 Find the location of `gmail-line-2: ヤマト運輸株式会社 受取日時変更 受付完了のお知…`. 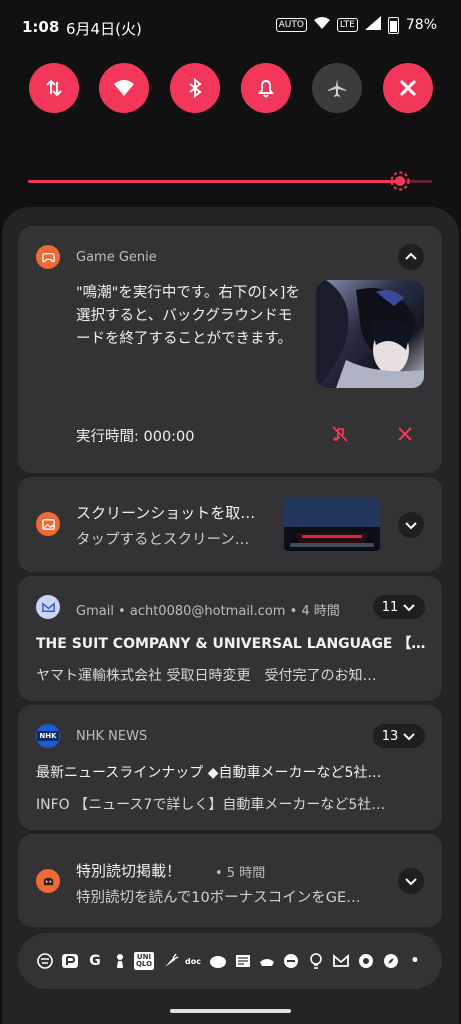

gmail-line-2: ヤマト運輸株式会社 受取日時変更 受付完了のお知… is located at coordinates (206, 676).